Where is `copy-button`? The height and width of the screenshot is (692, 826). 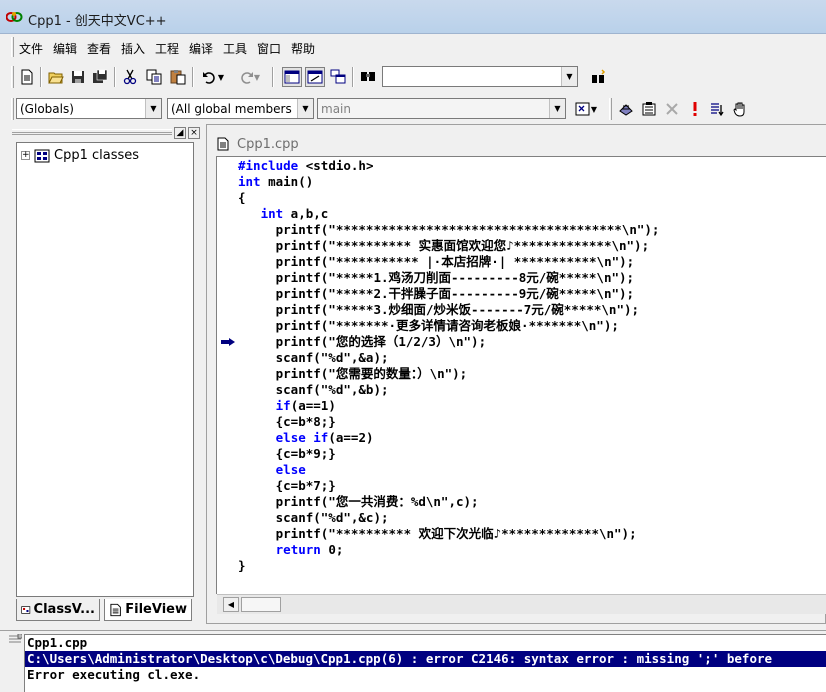 copy-button is located at coordinates (154, 77).